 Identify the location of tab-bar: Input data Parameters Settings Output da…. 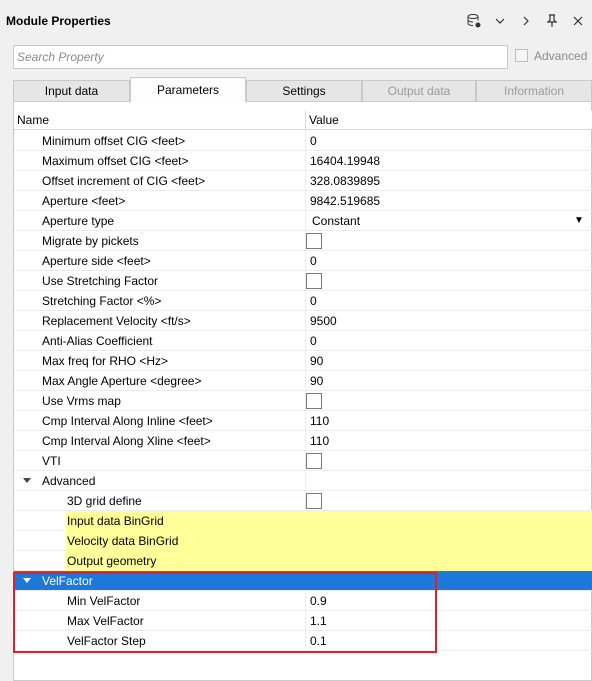
(302, 89).